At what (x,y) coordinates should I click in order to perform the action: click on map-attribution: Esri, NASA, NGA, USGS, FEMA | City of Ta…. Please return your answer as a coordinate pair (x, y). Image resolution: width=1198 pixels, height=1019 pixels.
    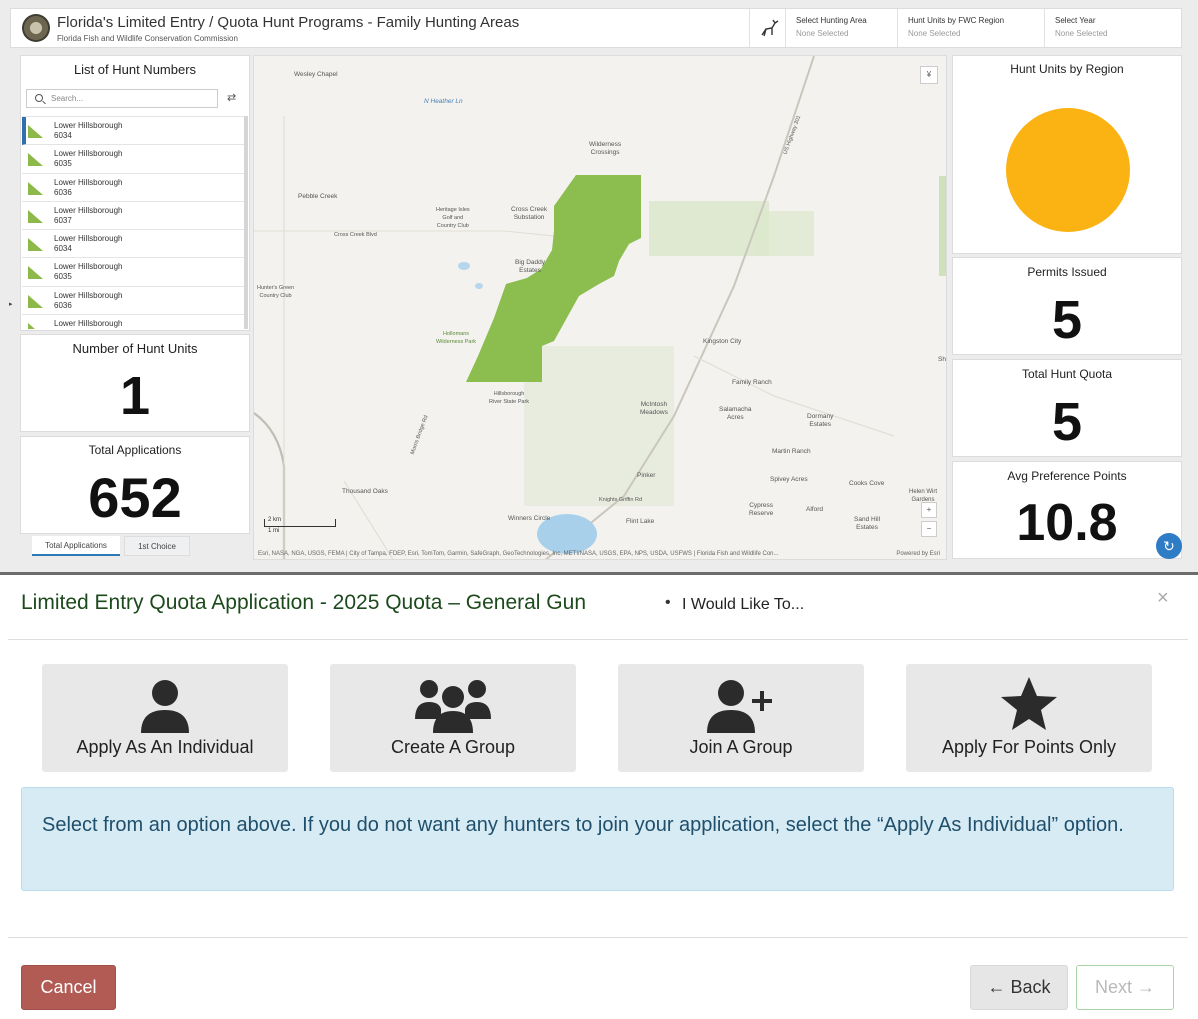
    Looking at the image, I should click on (518, 554).